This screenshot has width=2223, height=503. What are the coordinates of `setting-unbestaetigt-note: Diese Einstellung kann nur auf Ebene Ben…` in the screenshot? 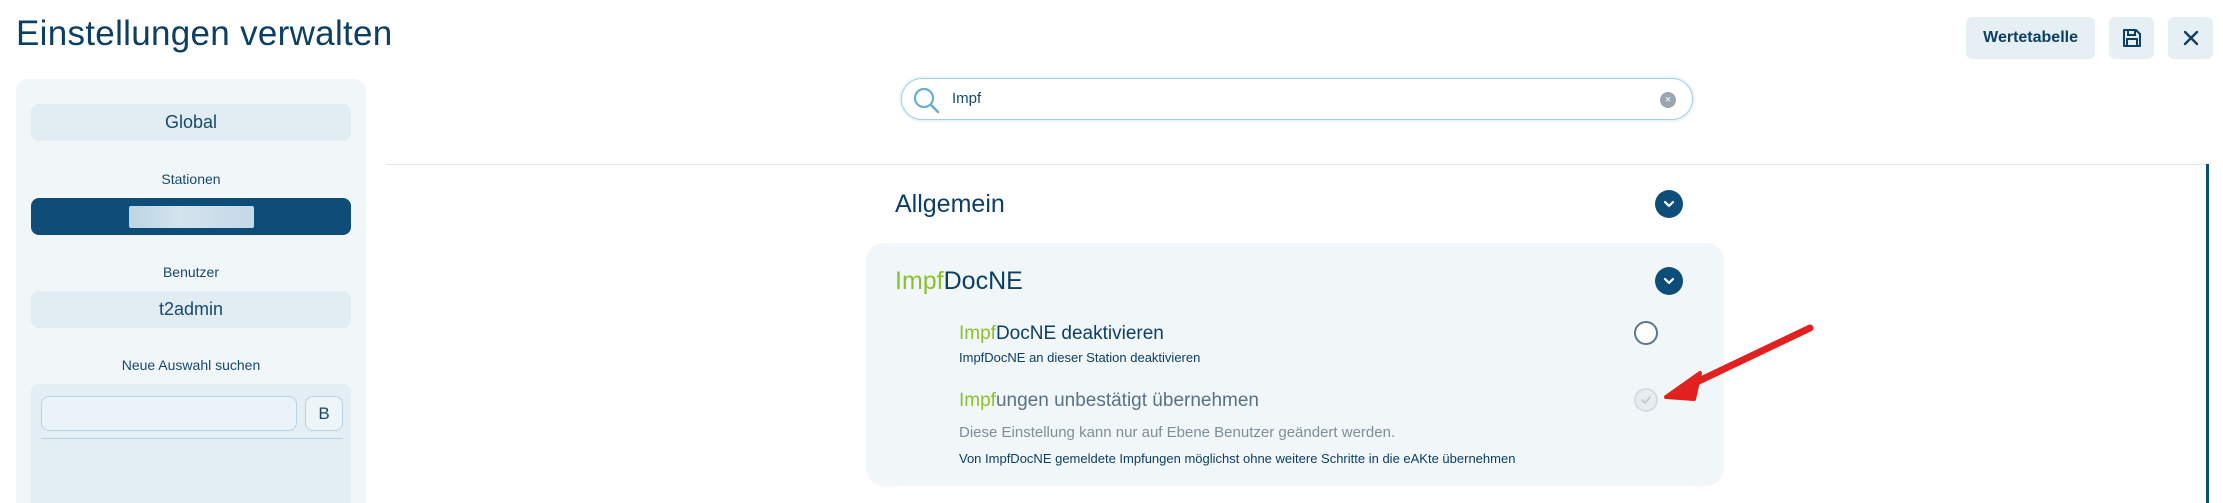 It's located at (1177, 432).